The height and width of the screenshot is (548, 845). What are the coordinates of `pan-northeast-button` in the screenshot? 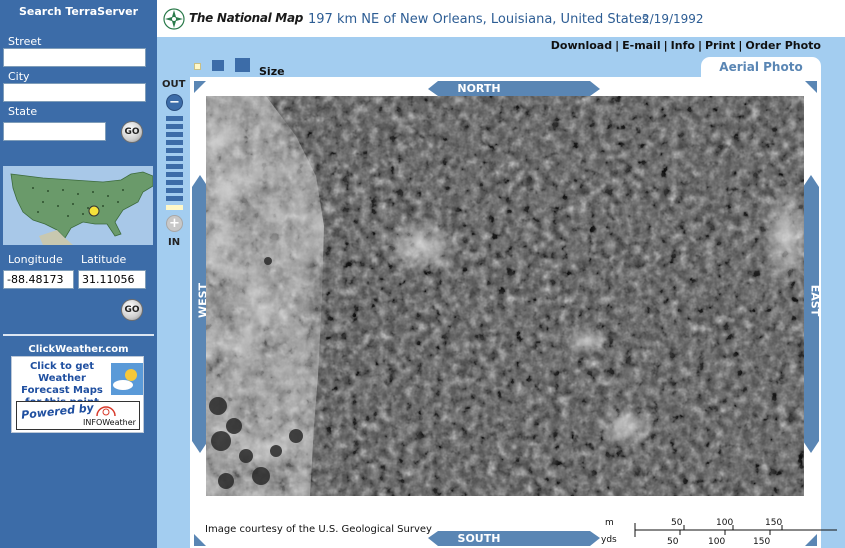 It's located at (811, 87).